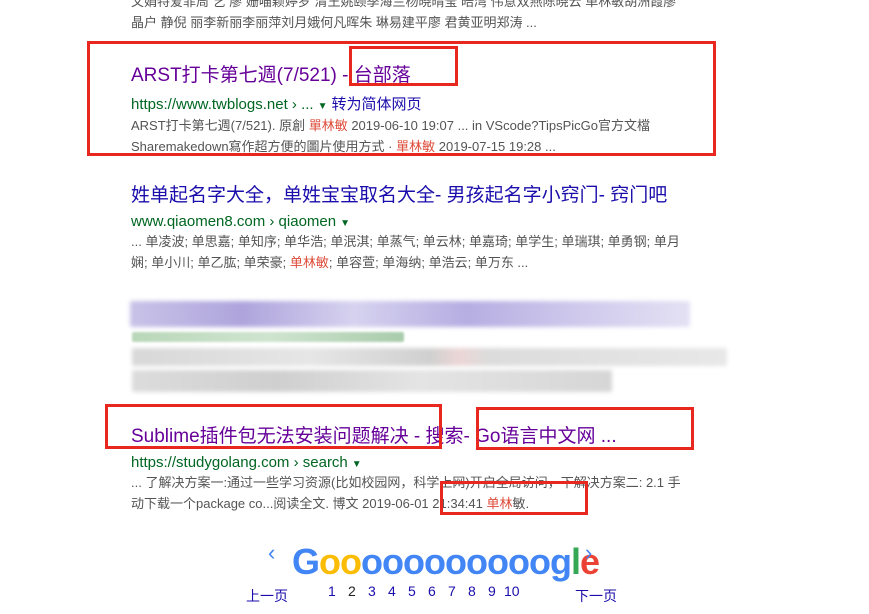 This screenshot has height=614, width=869. What do you see at coordinates (596, 596) in the screenshot?
I see `next-page-link: 下一页` at bounding box center [596, 596].